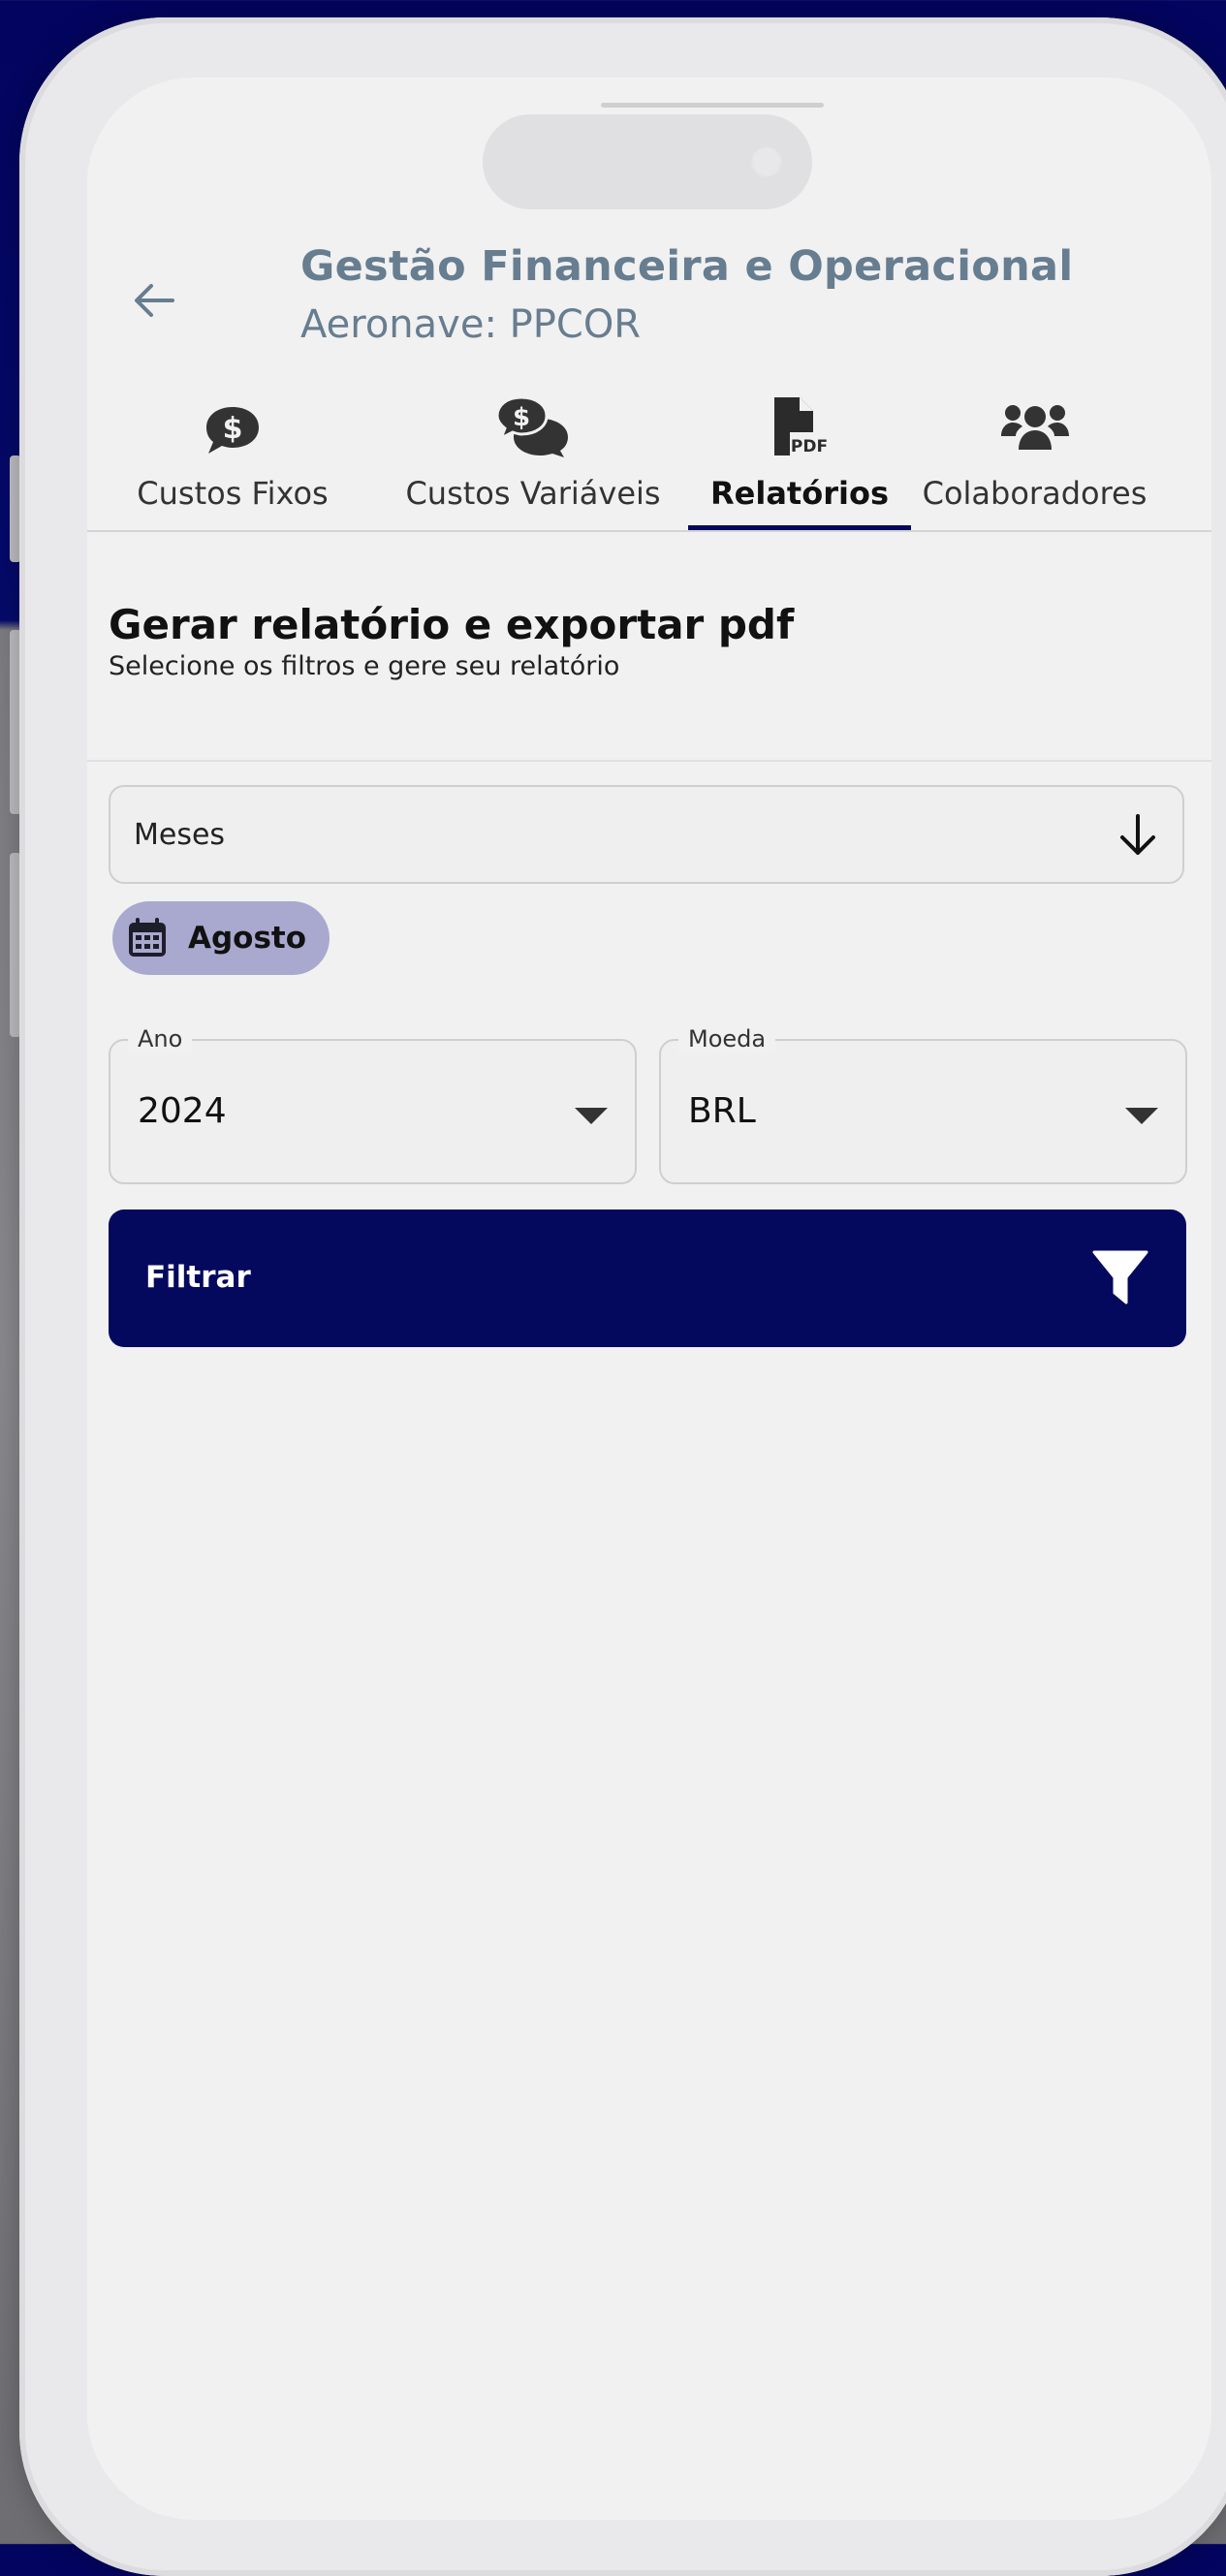  What do you see at coordinates (923, 1104) in the screenshot?
I see `currency-select: Moeda BRL` at bounding box center [923, 1104].